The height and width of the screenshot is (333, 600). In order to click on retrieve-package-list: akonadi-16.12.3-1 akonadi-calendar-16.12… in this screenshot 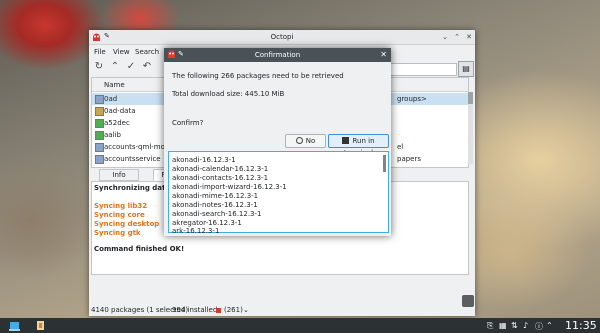, I will do `click(278, 193)`.